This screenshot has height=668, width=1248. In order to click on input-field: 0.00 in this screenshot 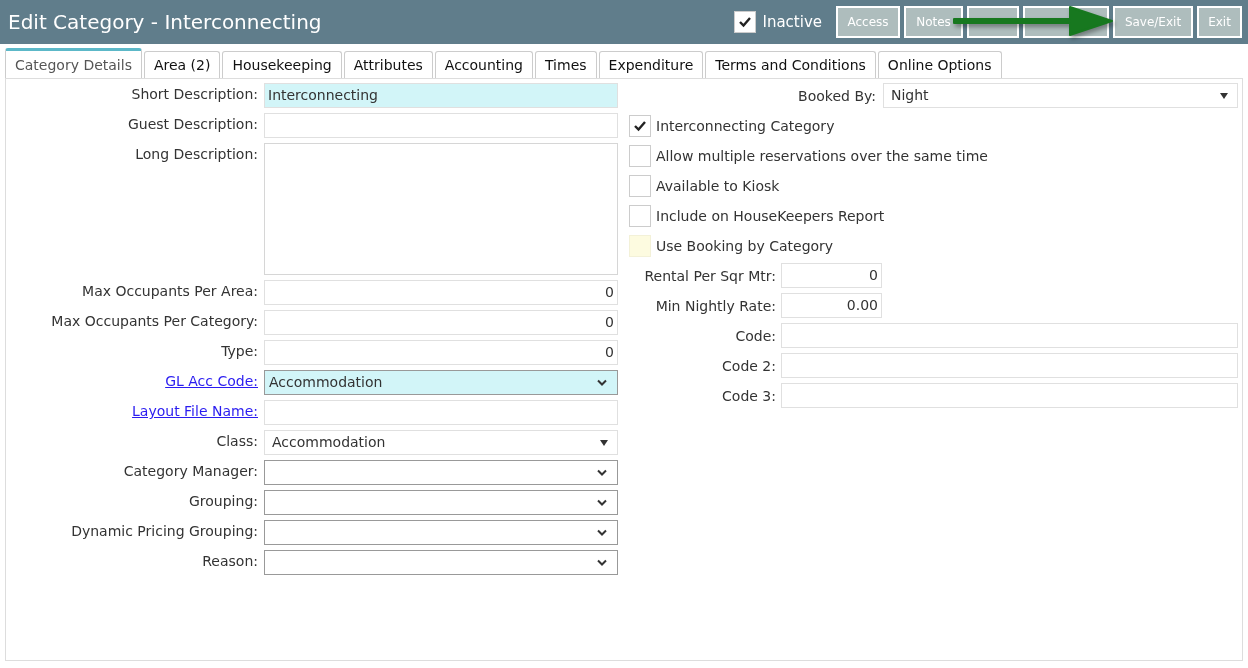, I will do `click(831, 305)`.